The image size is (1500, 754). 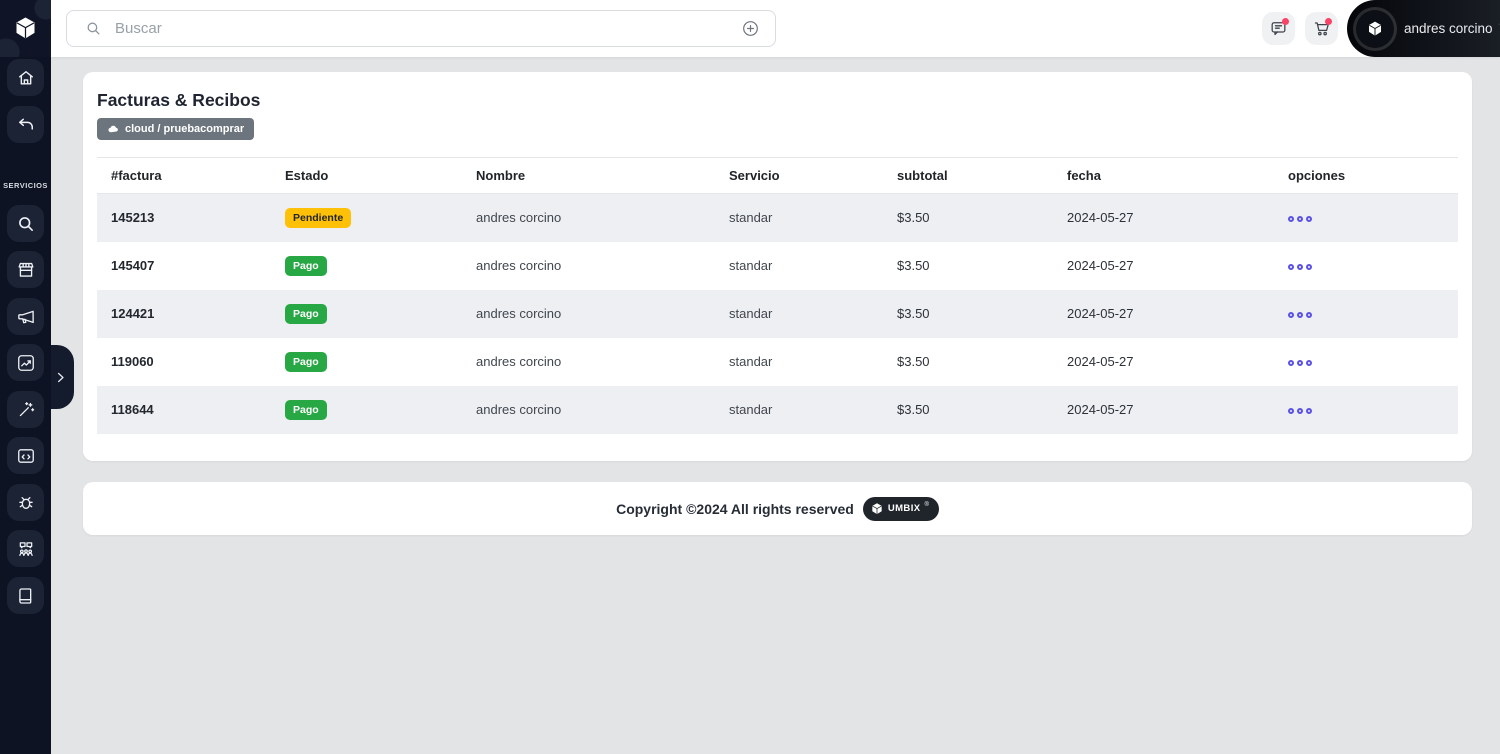 I want to click on community-icon, so click(x=26, y=549).